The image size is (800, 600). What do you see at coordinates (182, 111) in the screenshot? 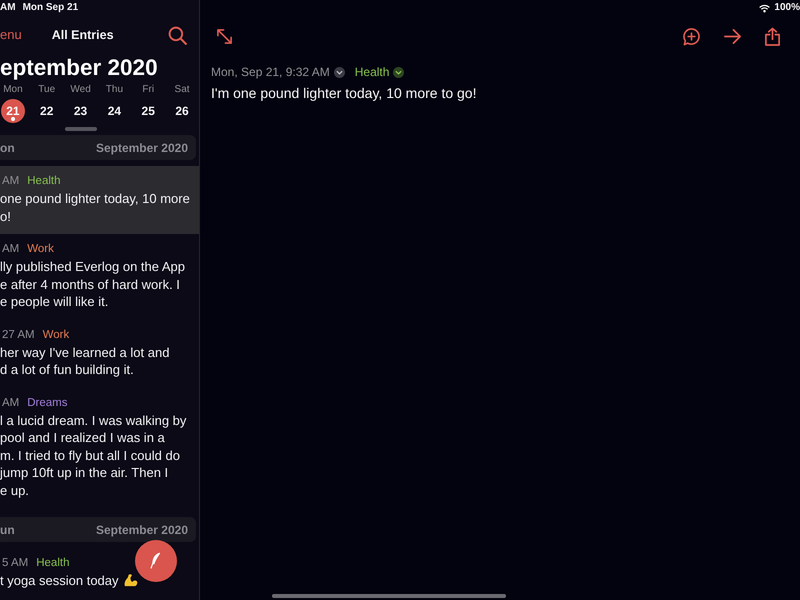
I see `date-button: 26` at bounding box center [182, 111].